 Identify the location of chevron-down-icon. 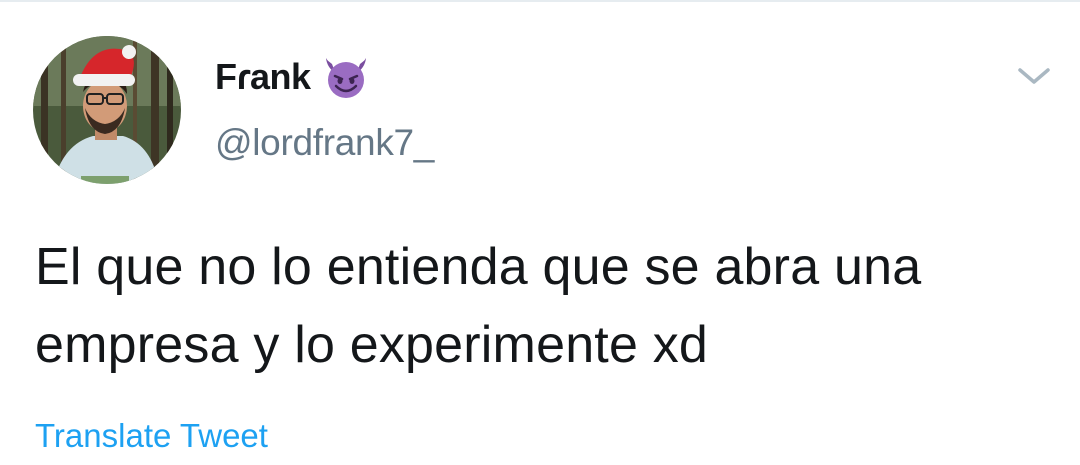
(1034, 76).